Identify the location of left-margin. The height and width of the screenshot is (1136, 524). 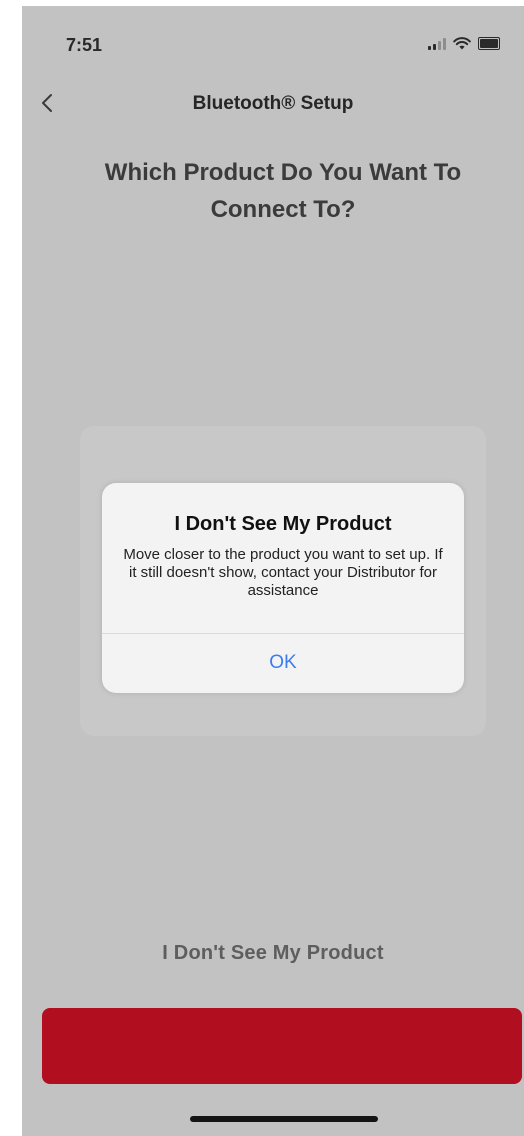
(11, 568).